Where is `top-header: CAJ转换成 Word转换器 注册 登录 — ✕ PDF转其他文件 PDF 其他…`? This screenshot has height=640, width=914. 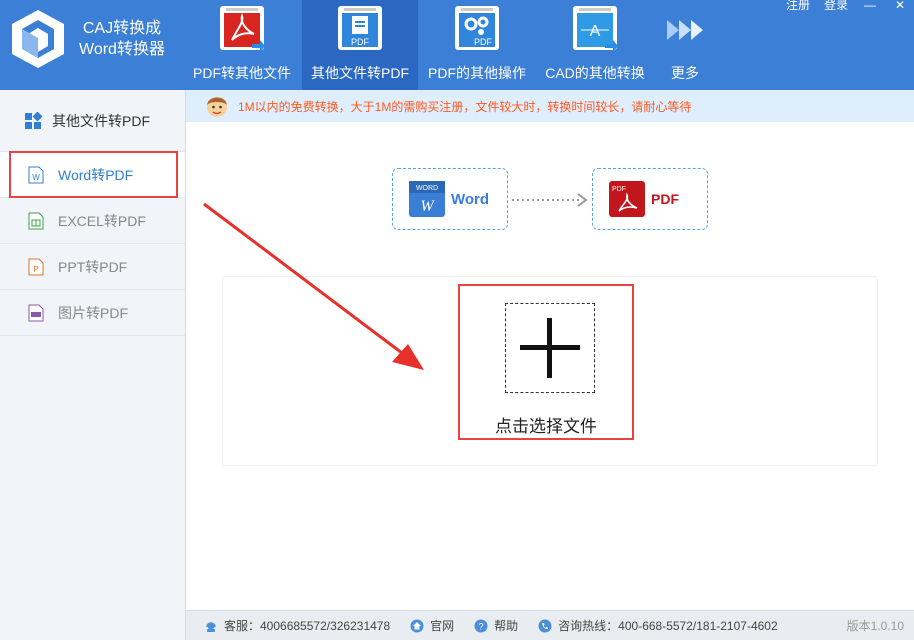 top-header: CAJ转换成 Word转换器 注册 登录 — ✕ PDF转其他文件 PDF 其他… is located at coordinates (457, 45).